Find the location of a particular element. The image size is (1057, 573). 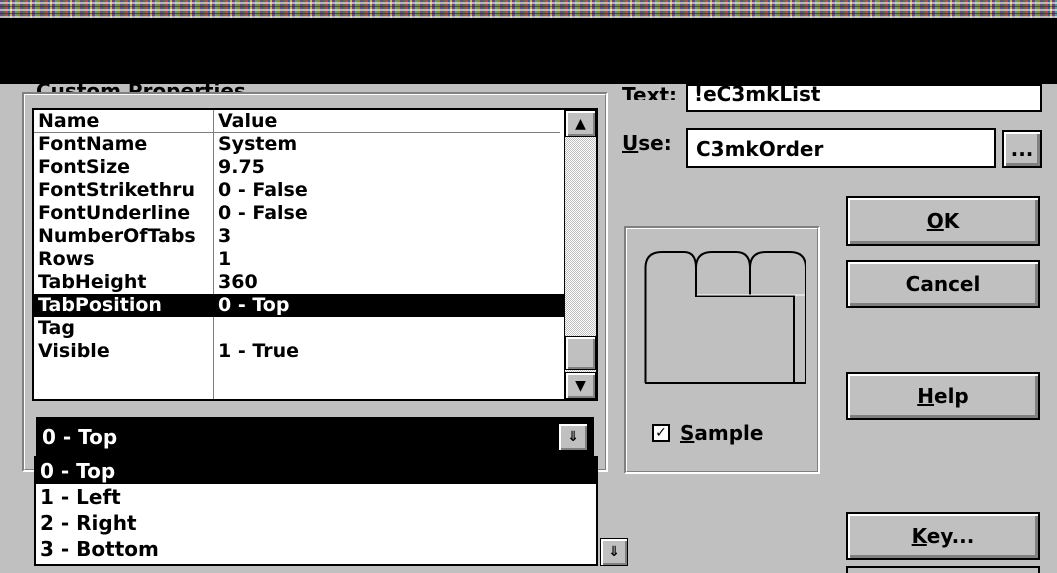

table-row: NumberOfTabs 3 is located at coordinates (299, 236).